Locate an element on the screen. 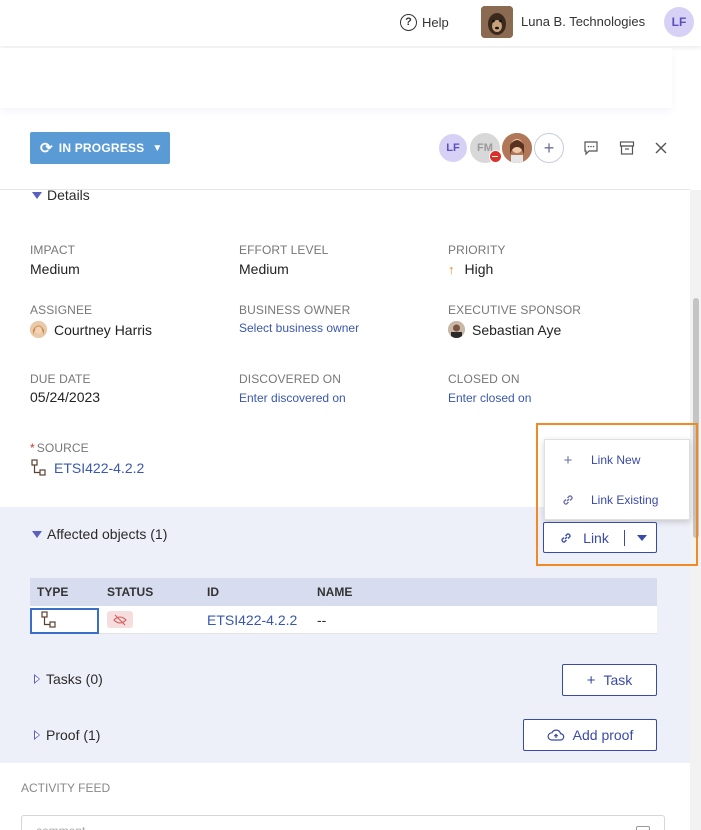 Image resolution: width=701 pixels, height=830 pixels. closed-on-label: CLOSED ON is located at coordinates (484, 379).